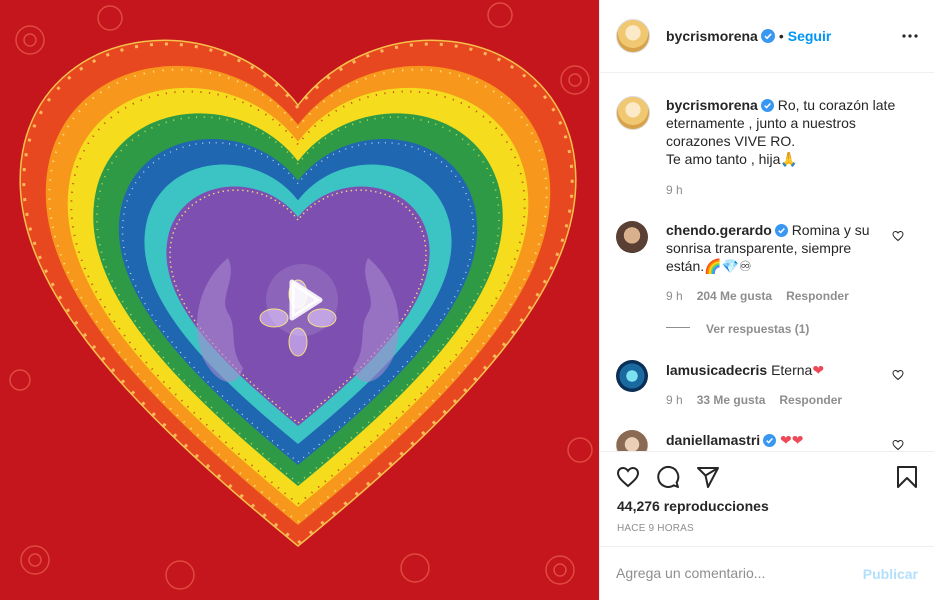 The image size is (934, 601). I want to click on caption-line: Te amo tanto , hija, so click(723, 159).